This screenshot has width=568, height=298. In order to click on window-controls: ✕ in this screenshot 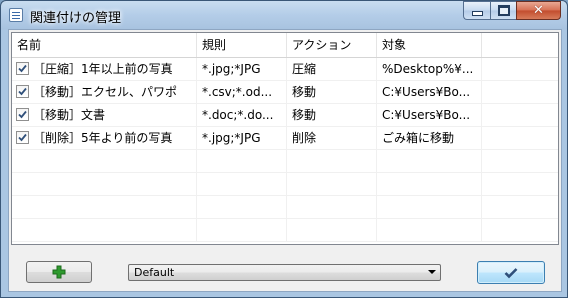, I will do `click(512, 10)`.